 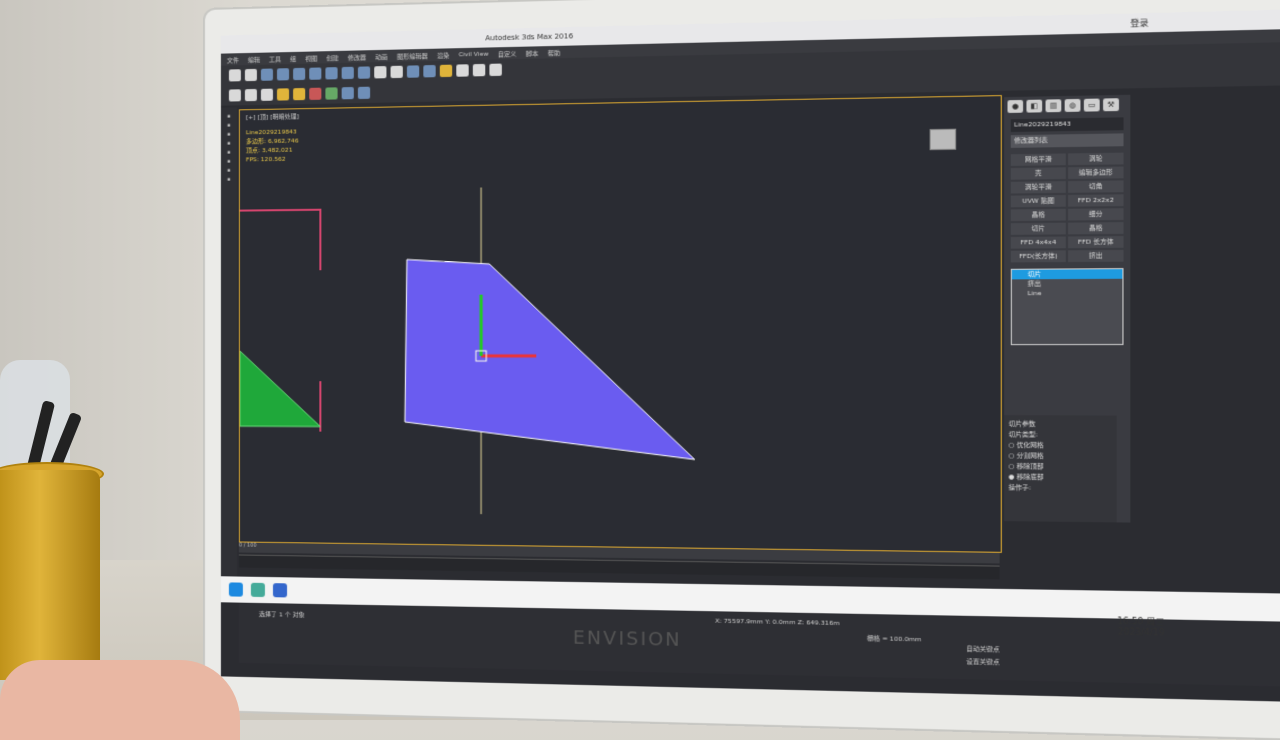 What do you see at coordinates (474, 54) in the screenshot?
I see `menu-item: Civil View` at bounding box center [474, 54].